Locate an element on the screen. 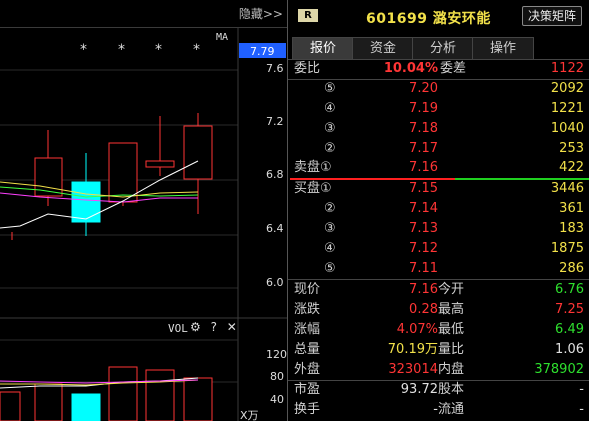 The height and width of the screenshot is (421, 589). stat-label: 总量 is located at coordinates (307, 349).